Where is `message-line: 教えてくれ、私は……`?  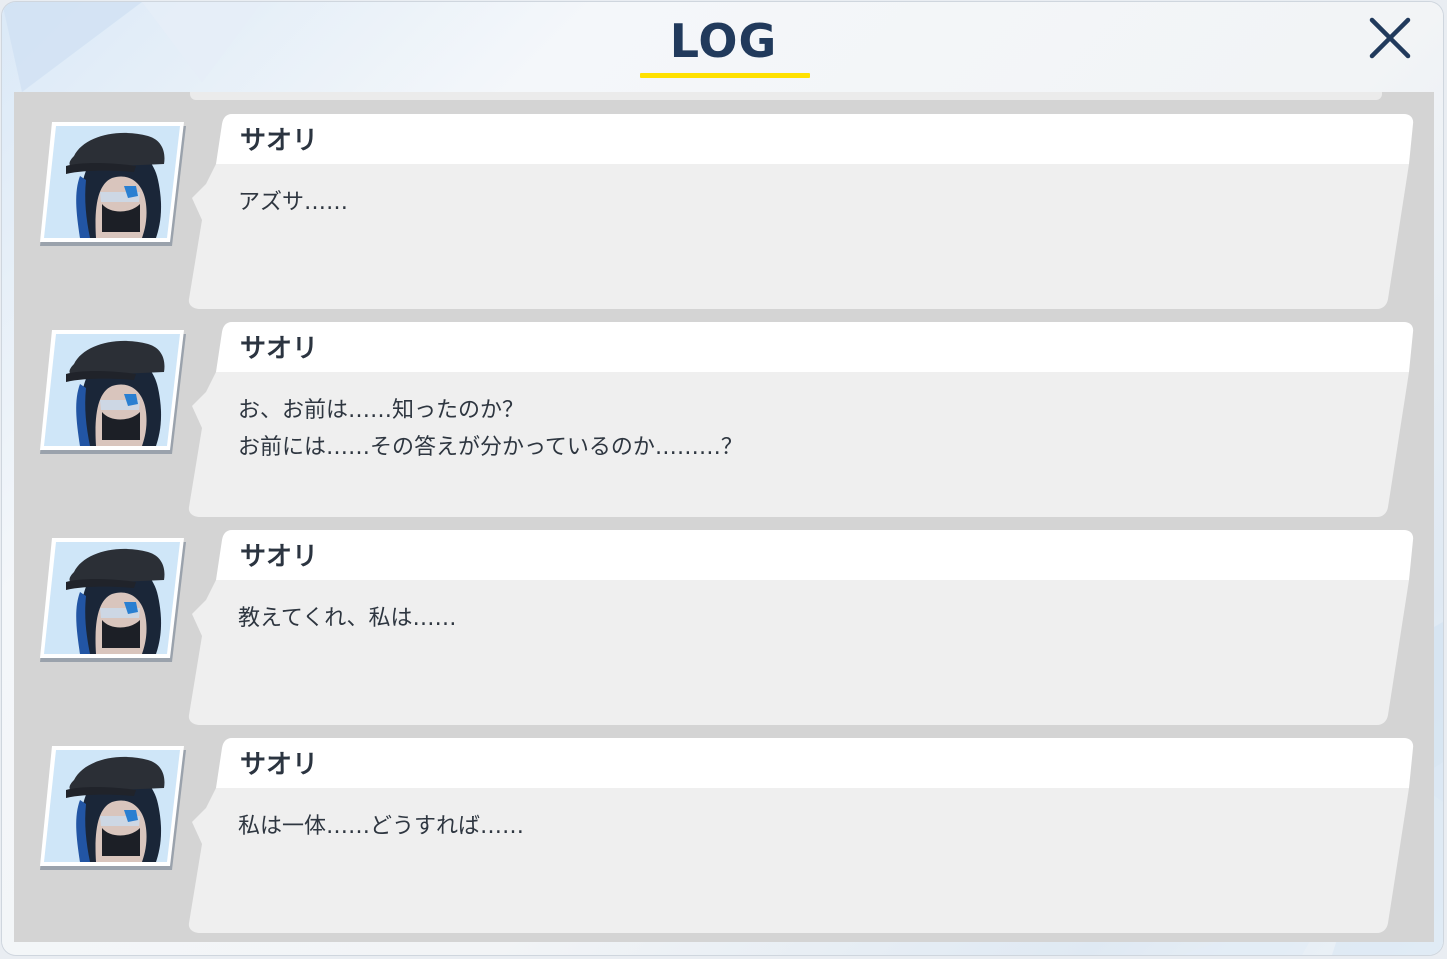
message-line: 教えてくれ、私は…… is located at coordinates (347, 618).